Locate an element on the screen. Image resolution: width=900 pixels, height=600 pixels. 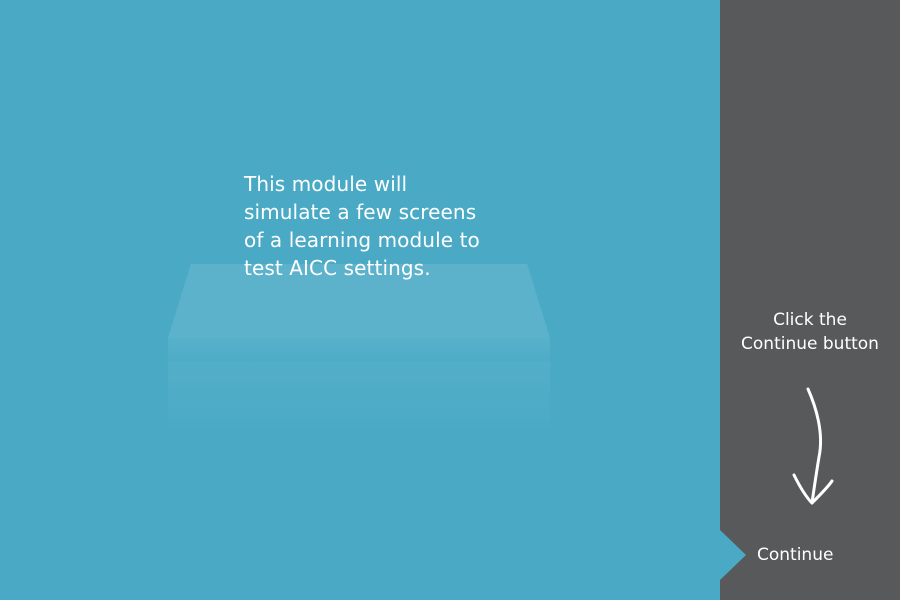
hand-drawn-down-arrow-icon is located at coordinates (813, 446).